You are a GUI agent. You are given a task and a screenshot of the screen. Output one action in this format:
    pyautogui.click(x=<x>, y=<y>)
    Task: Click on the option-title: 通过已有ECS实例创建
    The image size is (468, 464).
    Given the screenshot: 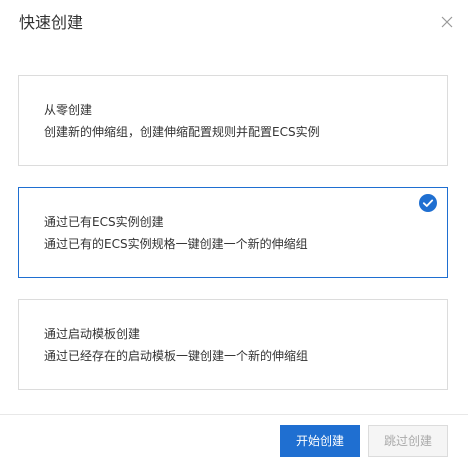 What is the action you would take?
    pyautogui.click(x=104, y=222)
    